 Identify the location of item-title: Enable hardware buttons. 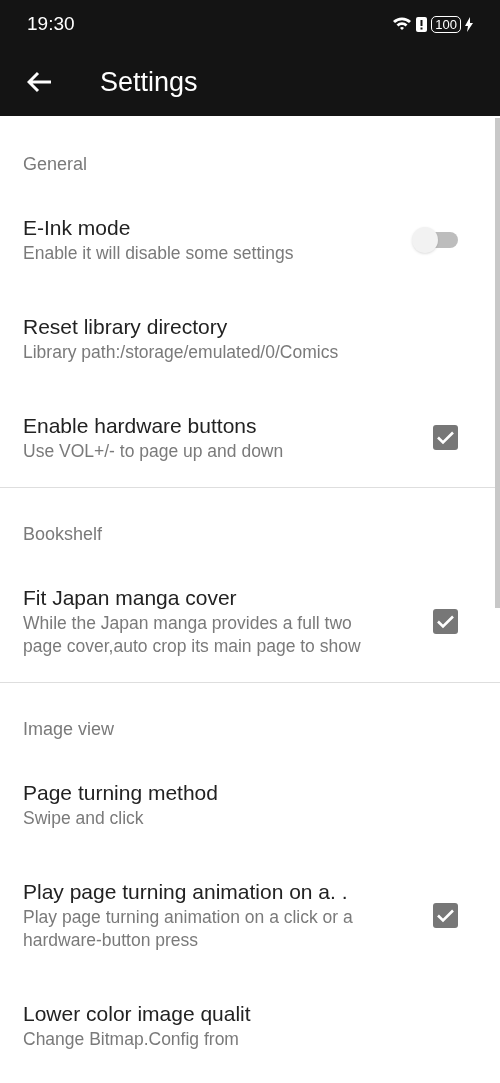
(140, 426).